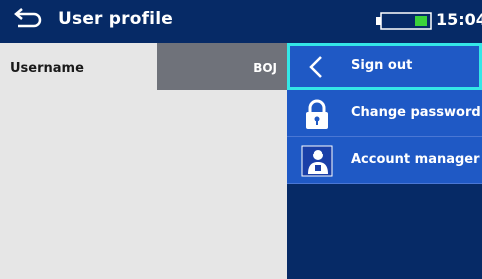  Describe the element at coordinates (265, 68) in the screenshot. I see `username-value: BOJ` at that location.